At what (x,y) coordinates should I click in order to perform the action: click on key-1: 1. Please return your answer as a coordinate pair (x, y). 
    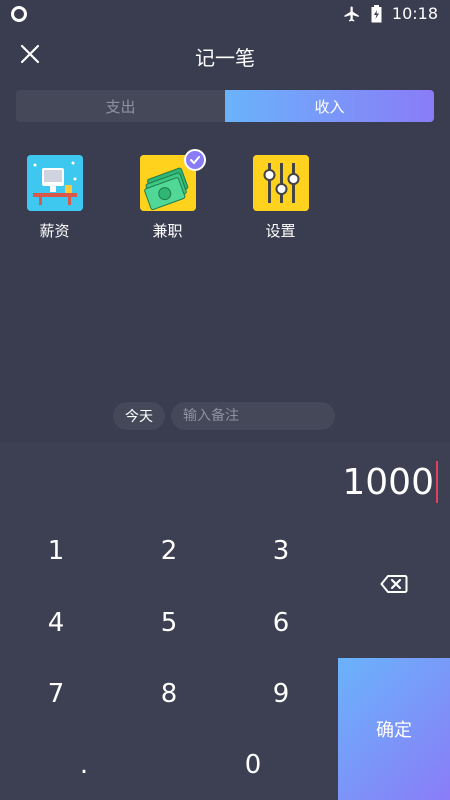
    Looking at the image, I should click on (56, 551).